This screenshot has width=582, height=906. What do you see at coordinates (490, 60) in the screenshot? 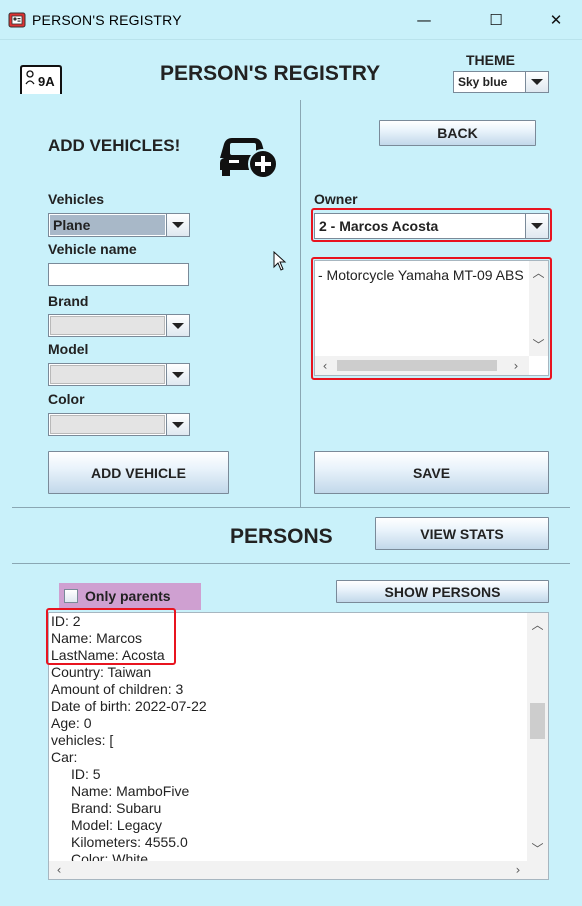
I see `theme-label: THEME` at bounding box center [490, 60].